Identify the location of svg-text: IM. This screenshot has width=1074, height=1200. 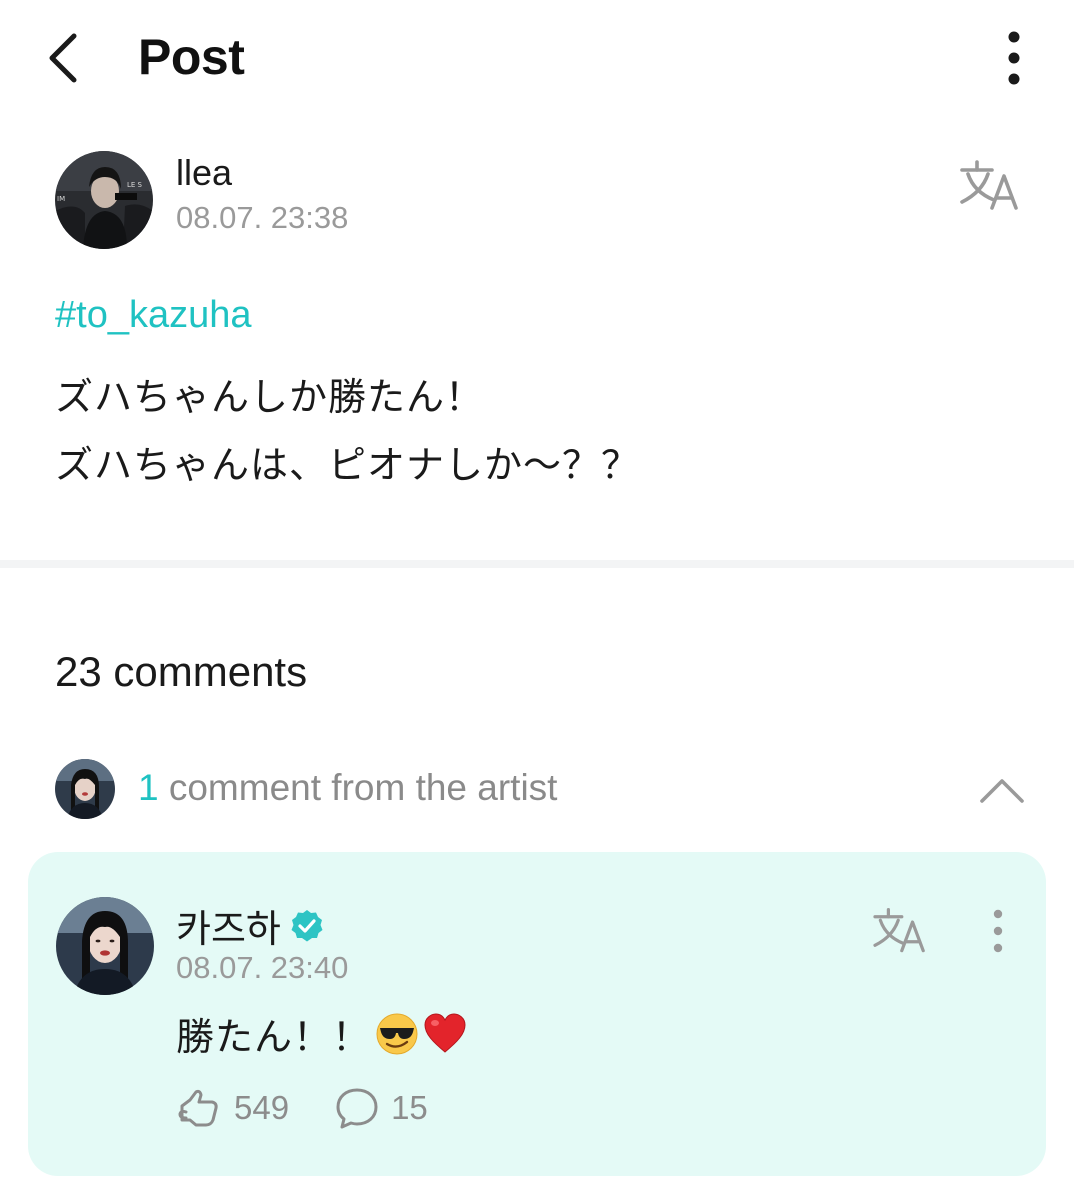
(61, 199).